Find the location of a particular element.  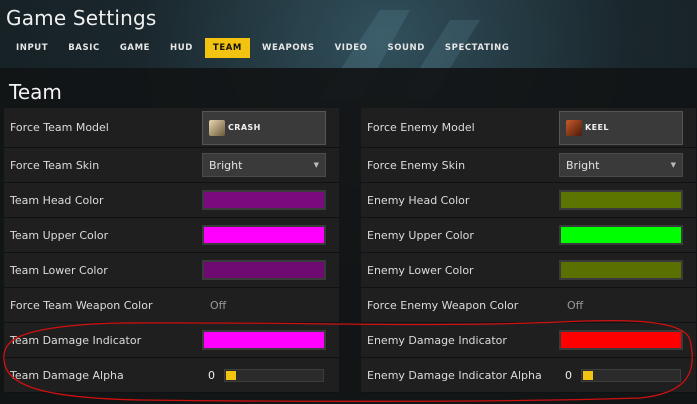

enemy-weapon-color-label: Force Enemy Weapon Color is located at coordinates (443, 305).